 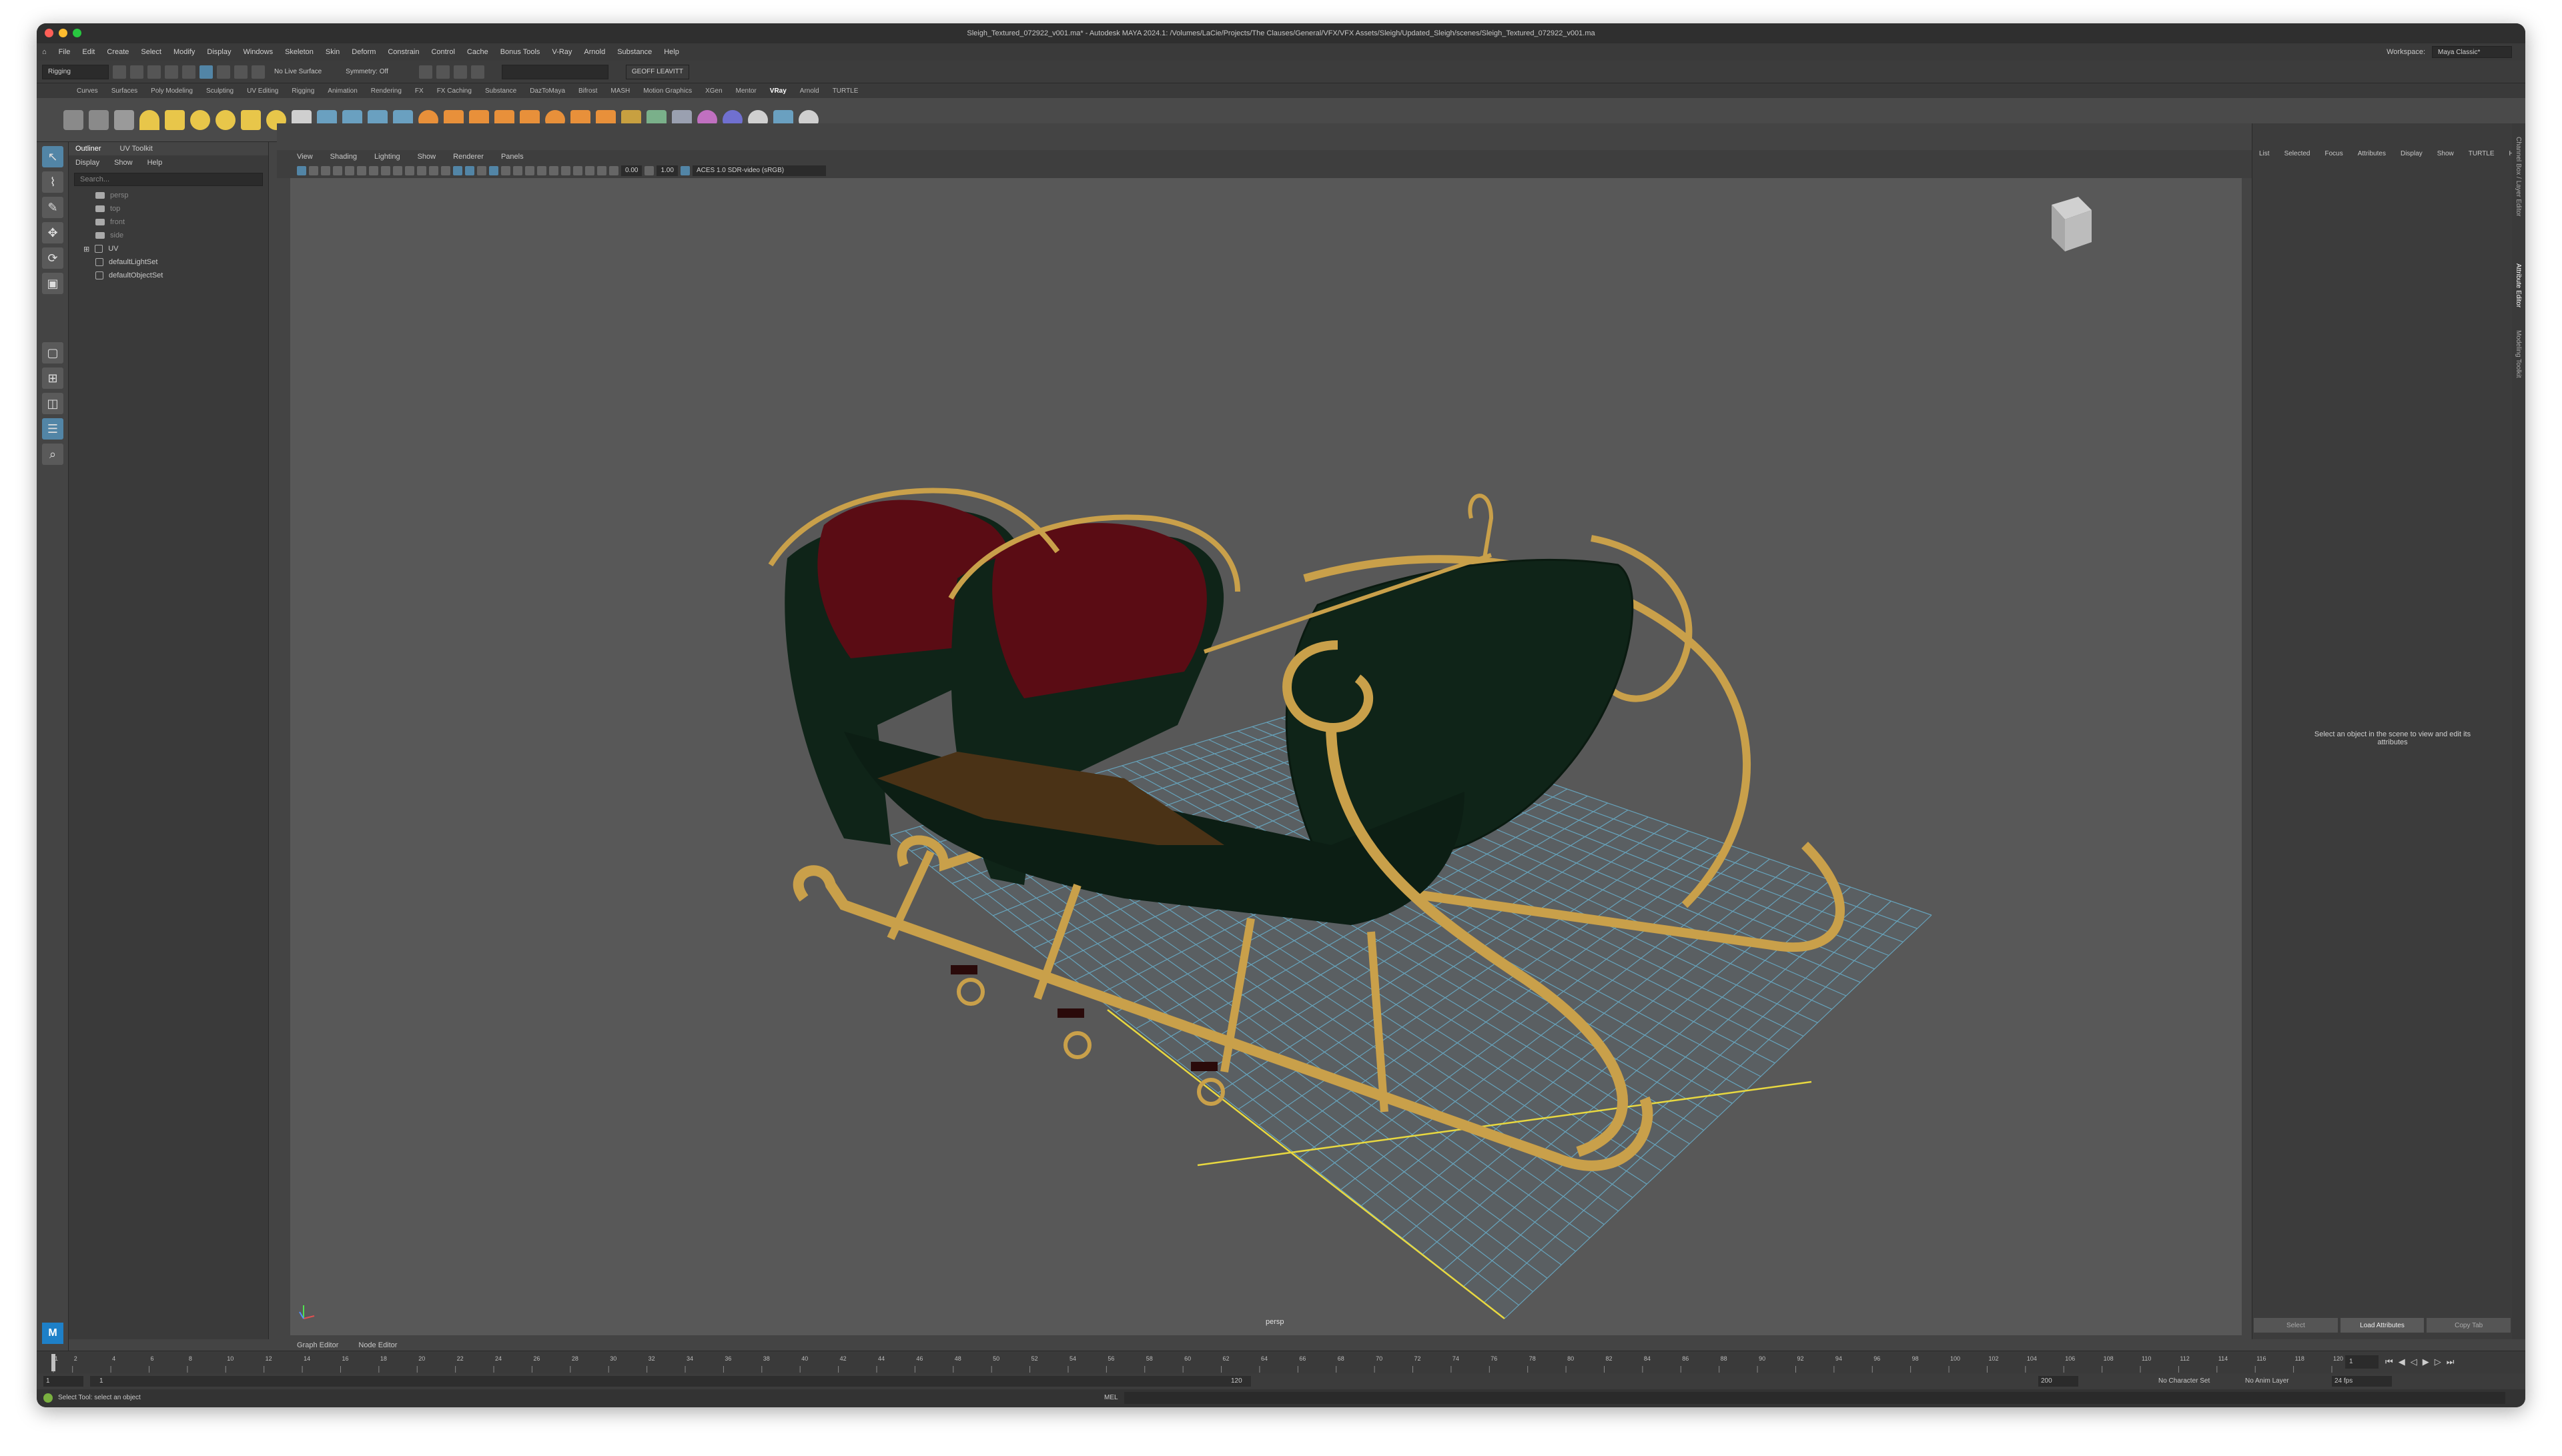 I want to click on safe-title-icon, so click(x=446, y=170).